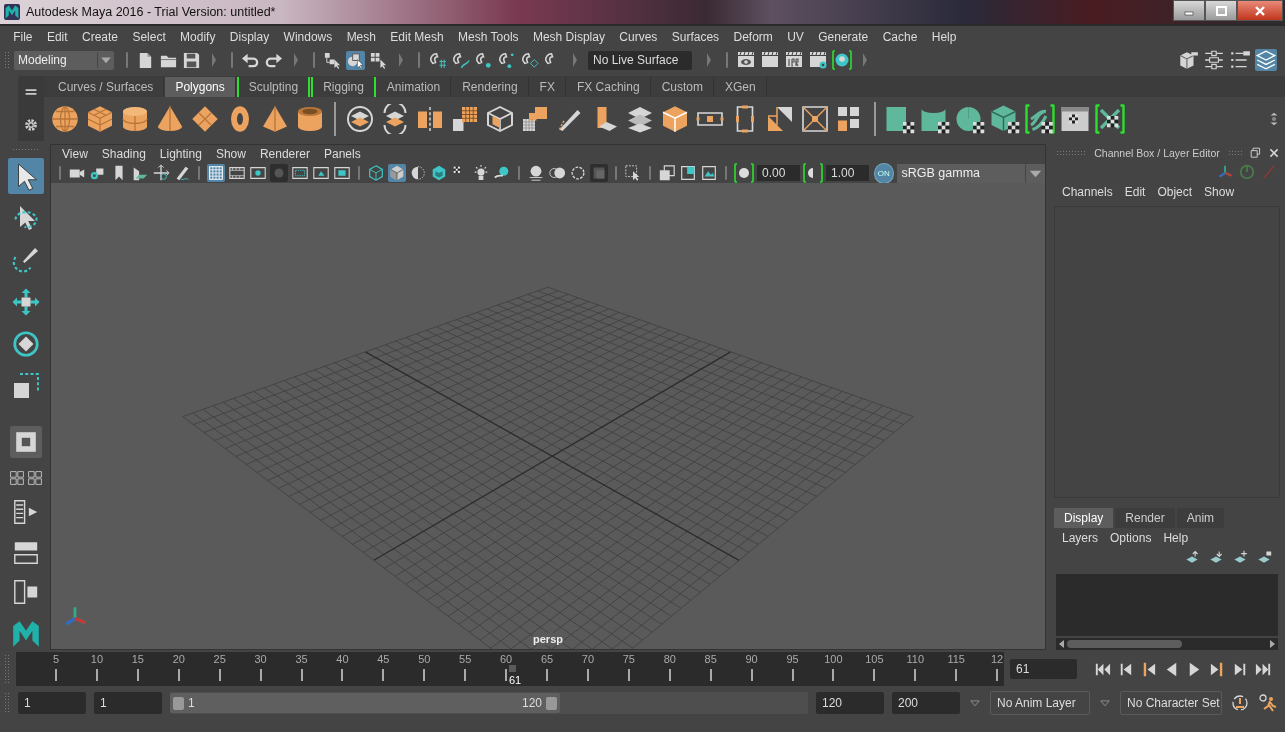 This screenshot has width=1285, height=732. Describe the element at coordinates (1135, 192) in the screenshot. I see `menu-item: Edit` at that location.